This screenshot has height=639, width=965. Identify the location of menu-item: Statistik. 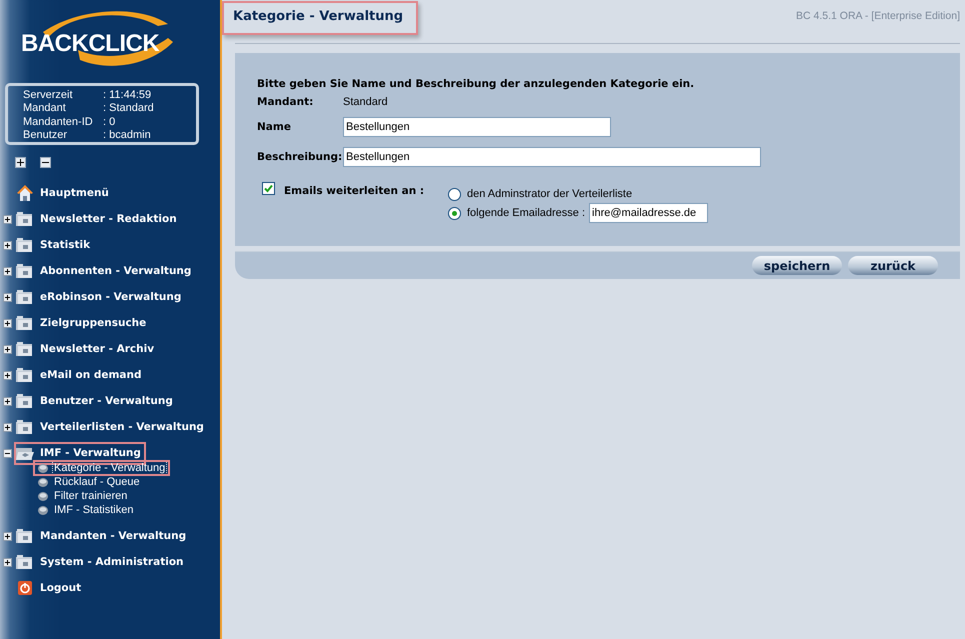
(55, 245).